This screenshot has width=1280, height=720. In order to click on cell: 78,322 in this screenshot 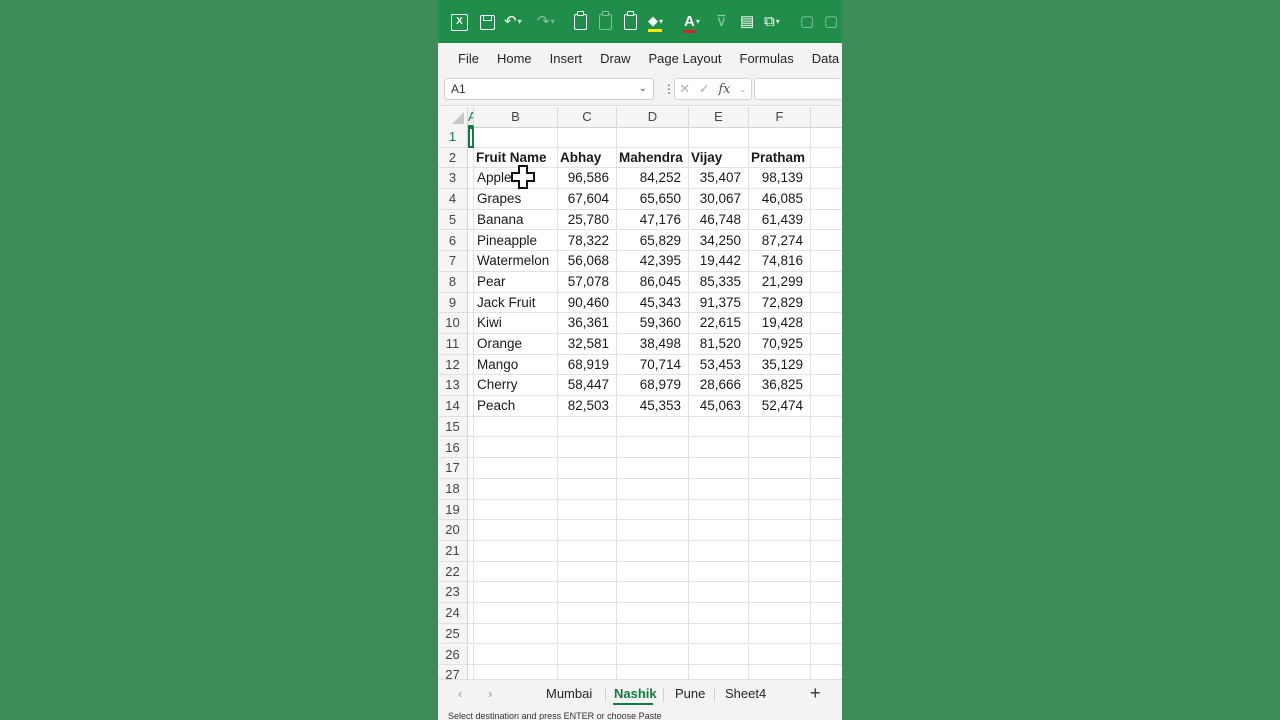, I will do `click(587, 241)`.